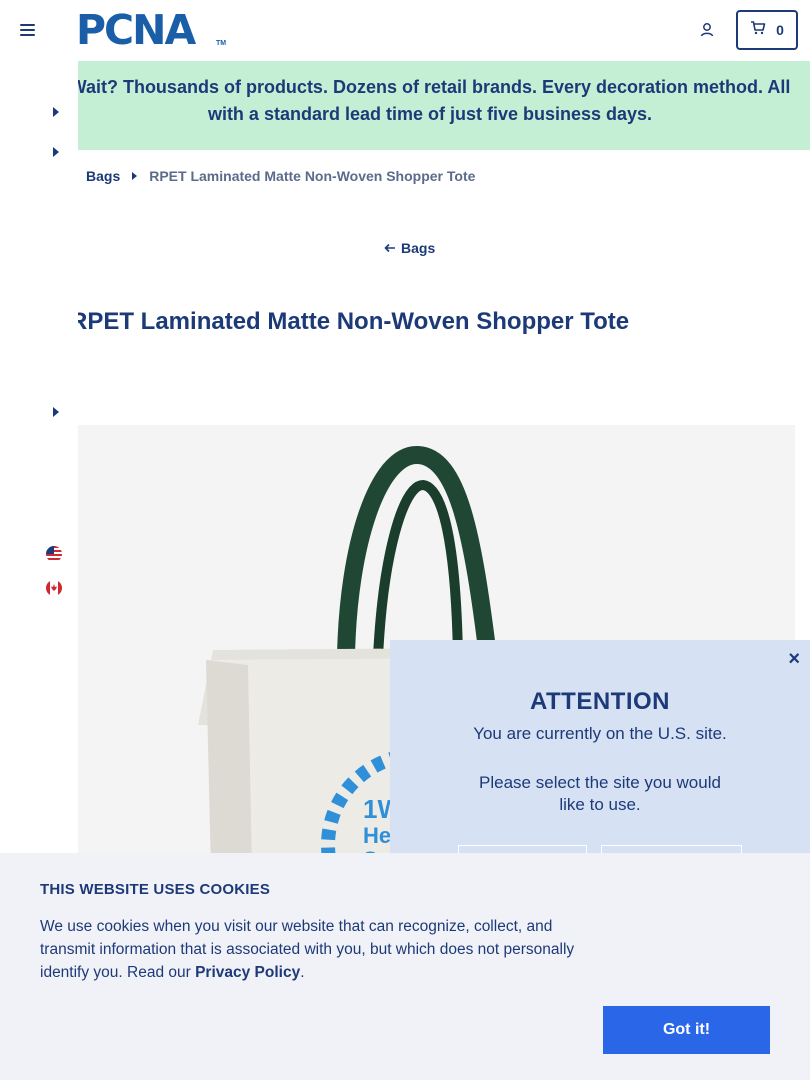 This screenshot has width=810, height=1080. What do you see at coordinates (54, 588) in the screenshot?
I see `canada-flag-icon` at bounding box center [54, 588].